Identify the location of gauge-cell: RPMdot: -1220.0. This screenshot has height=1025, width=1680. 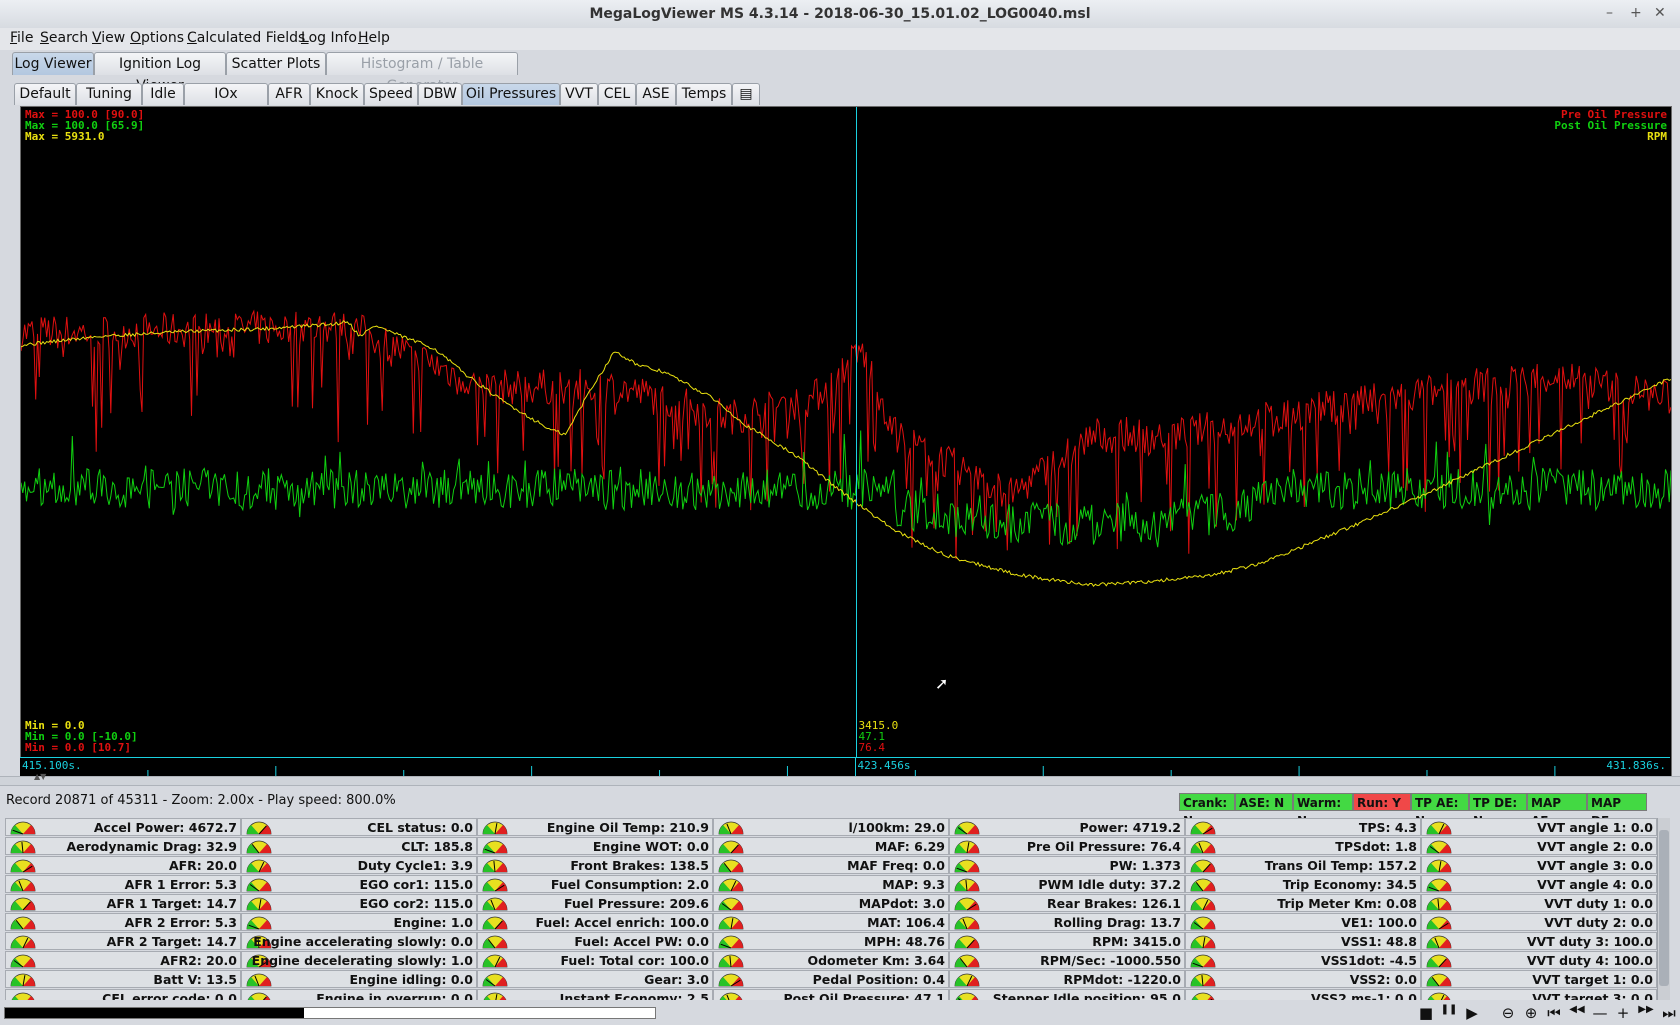
(1067, 979).